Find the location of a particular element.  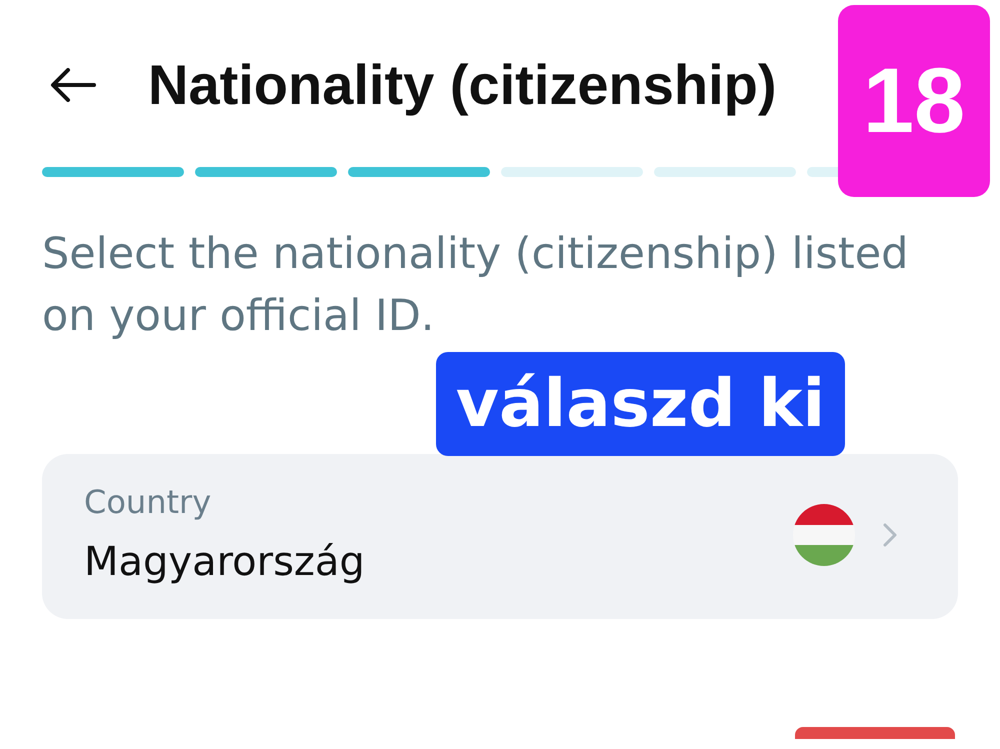

field-value: Magyarország is located at coordinates (224, 562).